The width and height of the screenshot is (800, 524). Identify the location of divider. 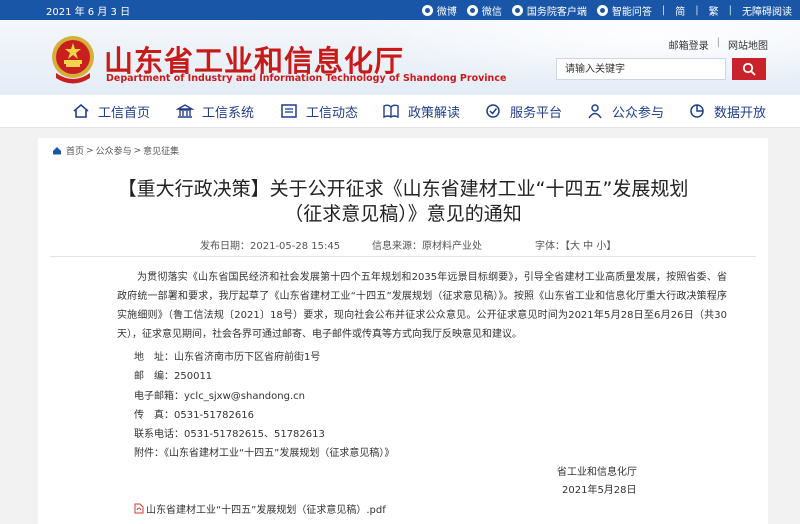
(403, 256).